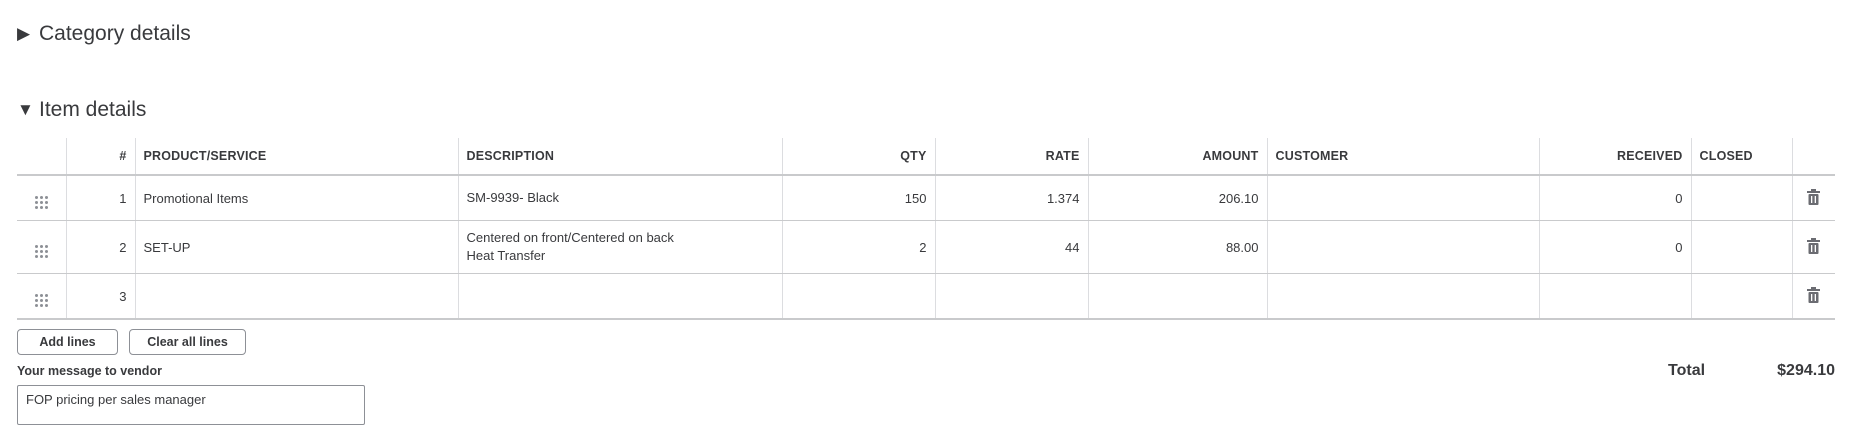  I want to click on category-details-title: Category details, so click(115, 33).